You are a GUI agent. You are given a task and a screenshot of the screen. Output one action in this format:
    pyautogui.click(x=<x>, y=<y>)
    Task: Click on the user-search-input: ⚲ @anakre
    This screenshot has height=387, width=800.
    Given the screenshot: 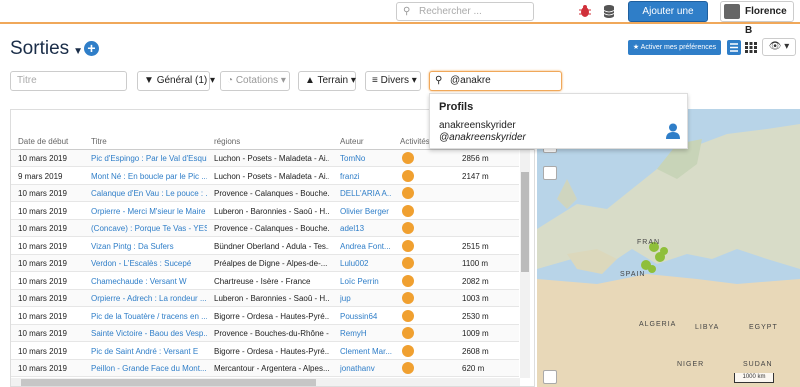 What is the action you would take?
    pyautogui.click(x=495, y=81)
    